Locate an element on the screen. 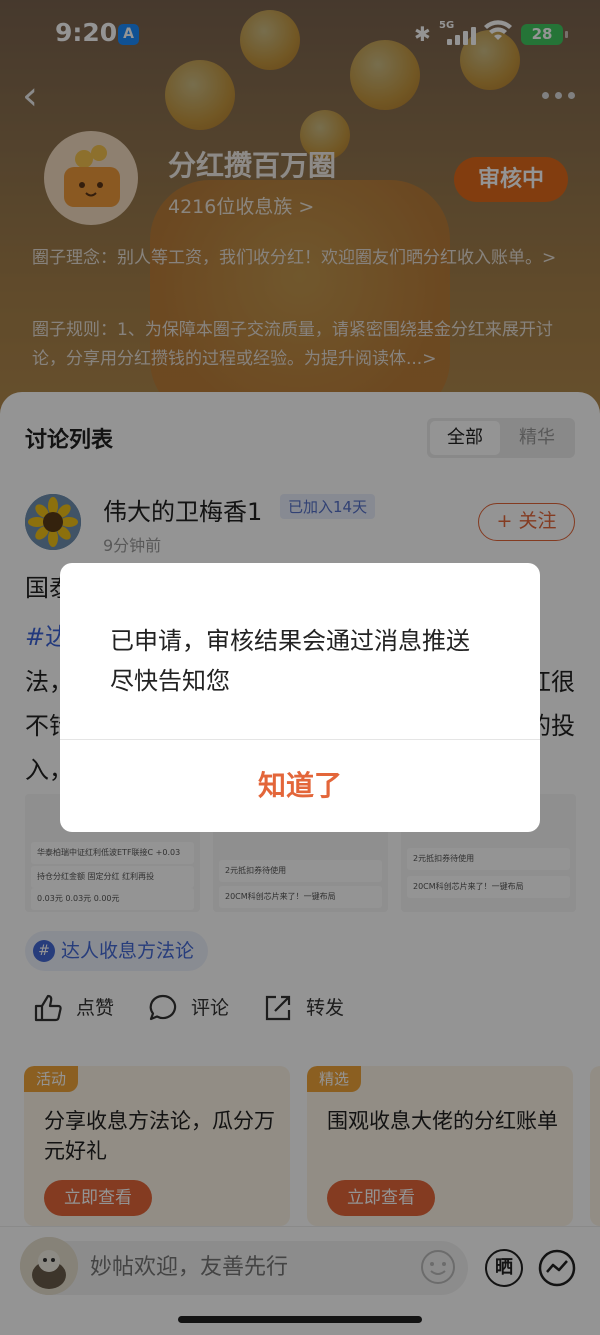 Image resolution: width=600 pixels, height=1335 pixels. dialog-message: 已申请，审核结果会通过消息推送尽快告知您 is located at coordinates (290, 661).